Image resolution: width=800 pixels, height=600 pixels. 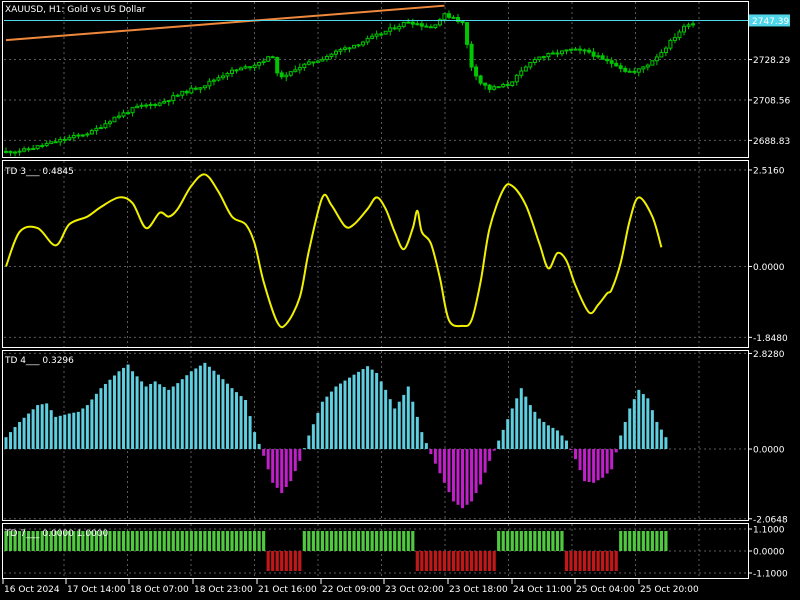 I want to click on td3-tick-label: 2.5160, so click(x=769, y=171).